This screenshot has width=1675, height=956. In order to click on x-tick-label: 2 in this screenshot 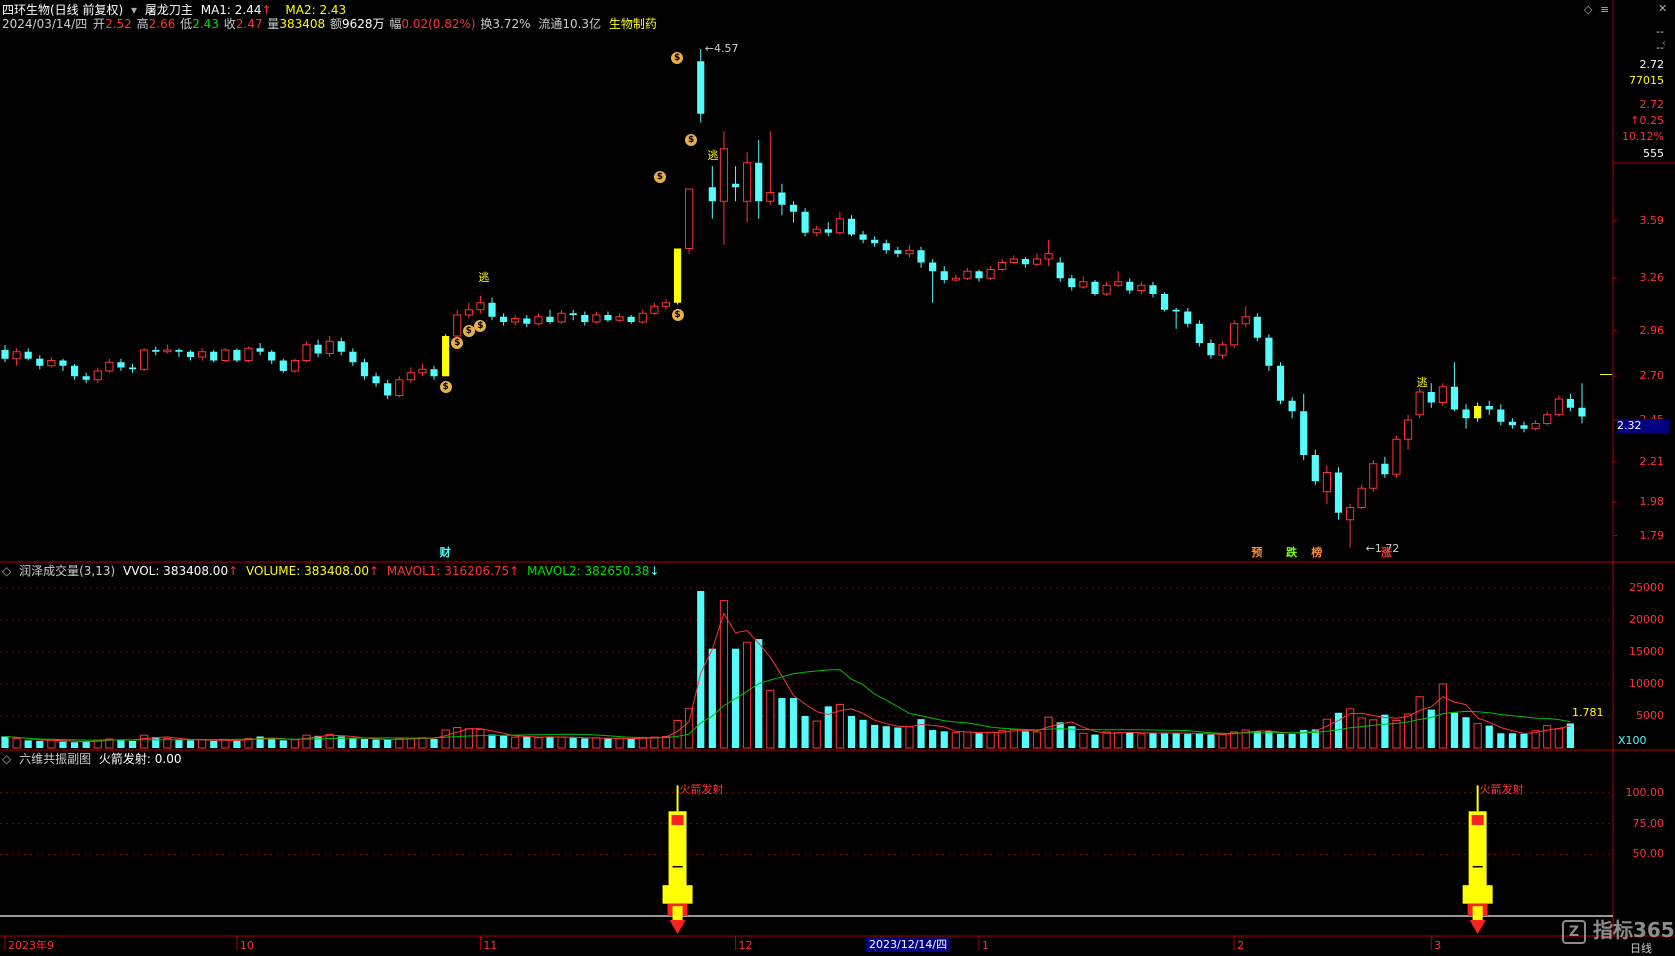, I will do `click(1241, 945)`.